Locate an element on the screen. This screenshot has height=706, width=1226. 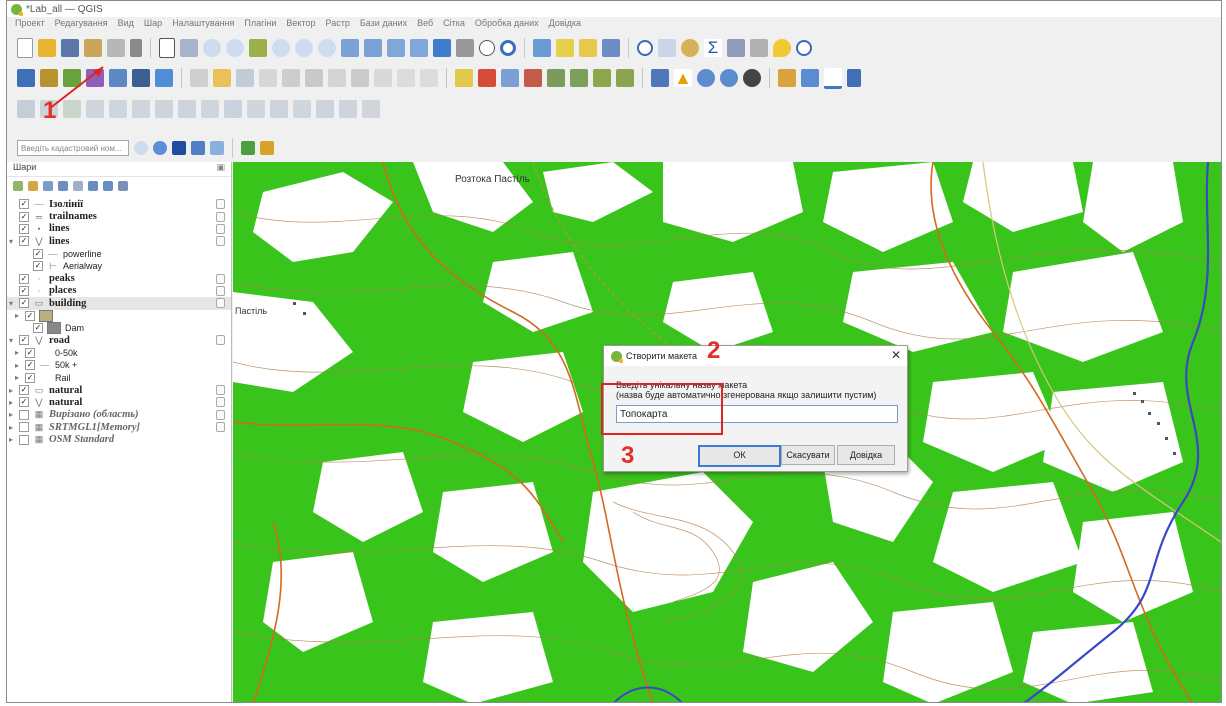
qgis-logo-icon is located at coordinates (617, 356).